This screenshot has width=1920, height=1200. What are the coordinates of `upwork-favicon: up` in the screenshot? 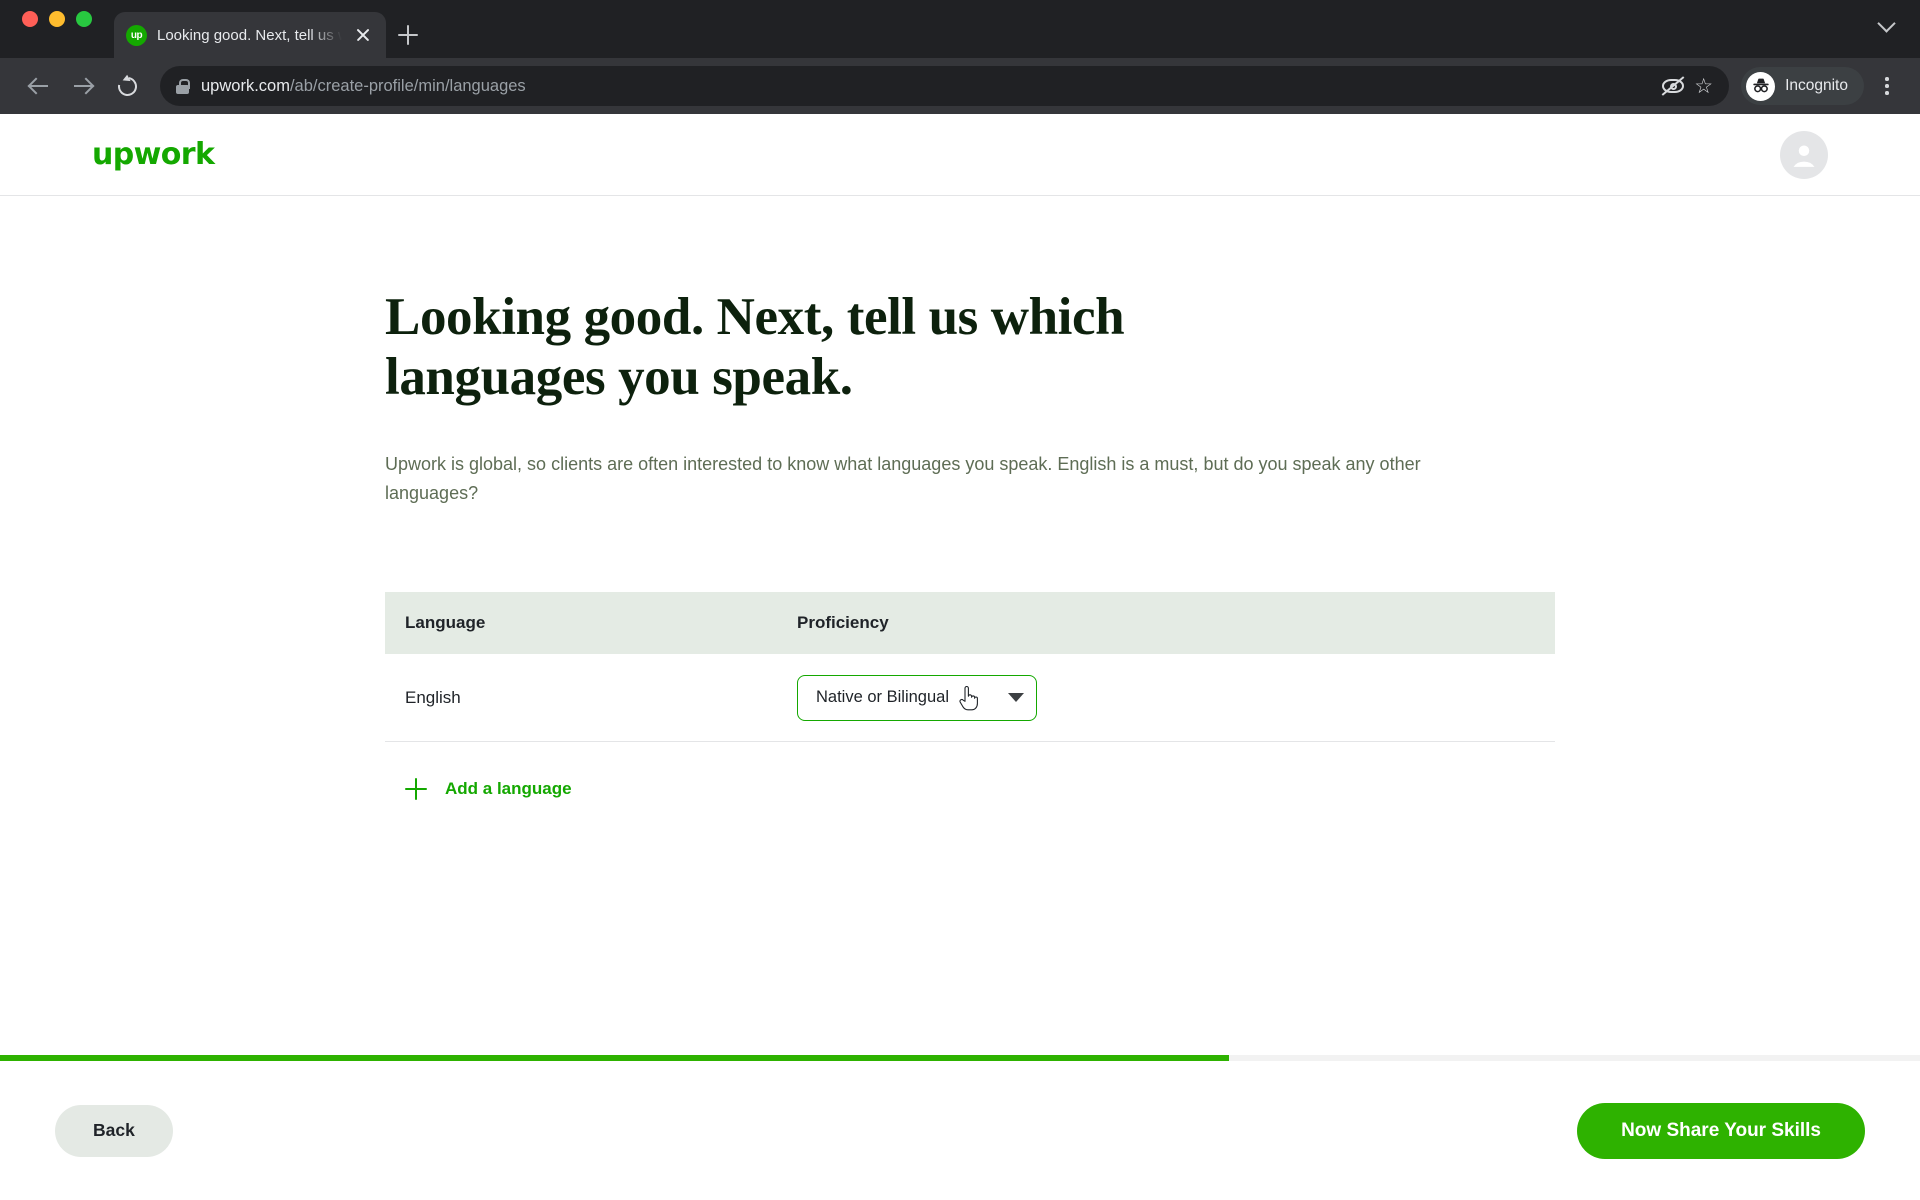 It's located at (136, 35).